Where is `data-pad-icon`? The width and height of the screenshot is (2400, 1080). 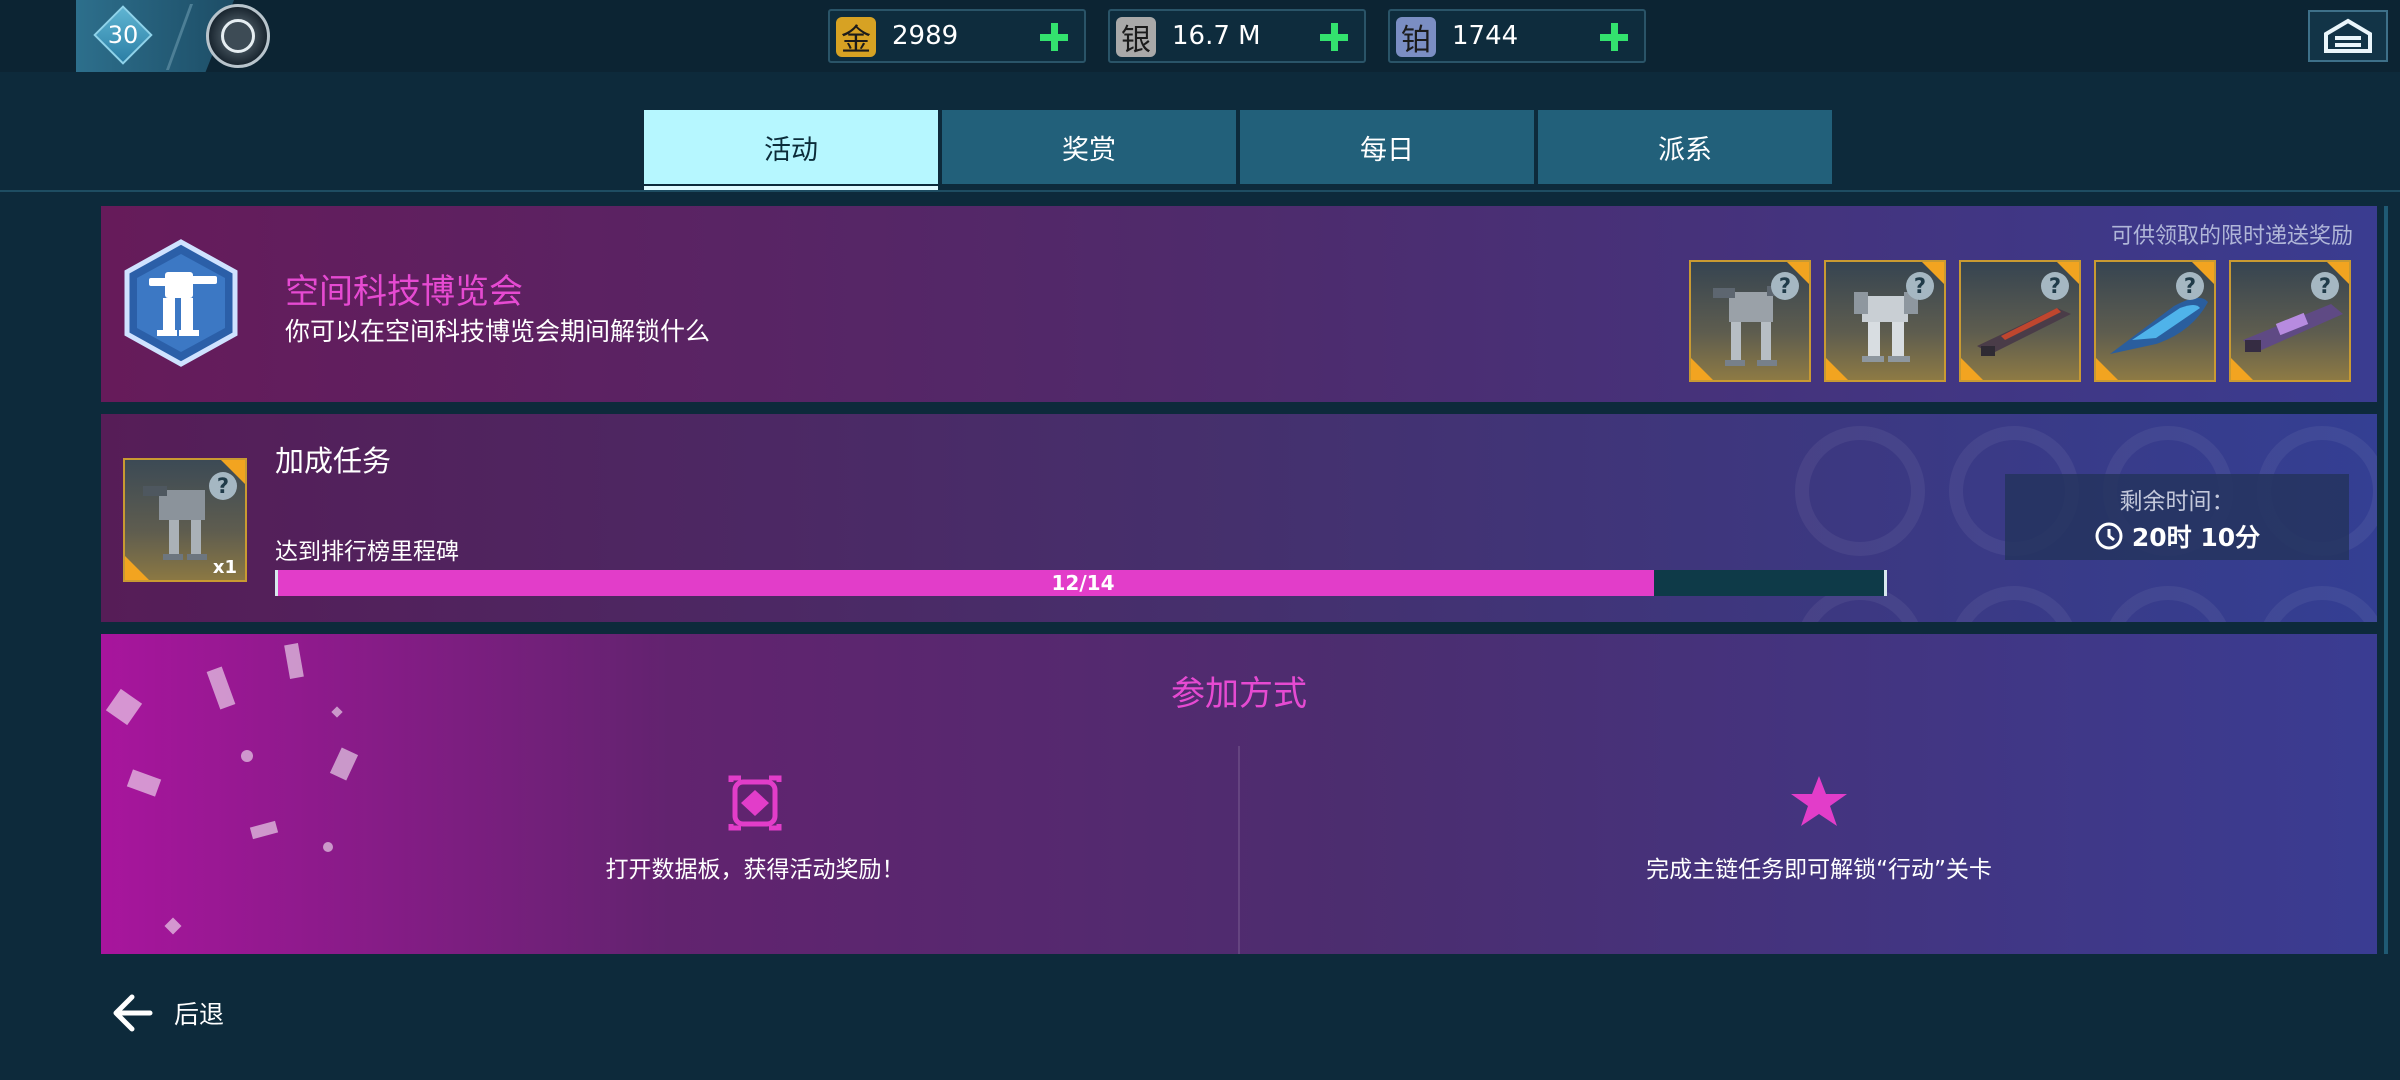
data-pad-icon is located at coordinates (755, 803).